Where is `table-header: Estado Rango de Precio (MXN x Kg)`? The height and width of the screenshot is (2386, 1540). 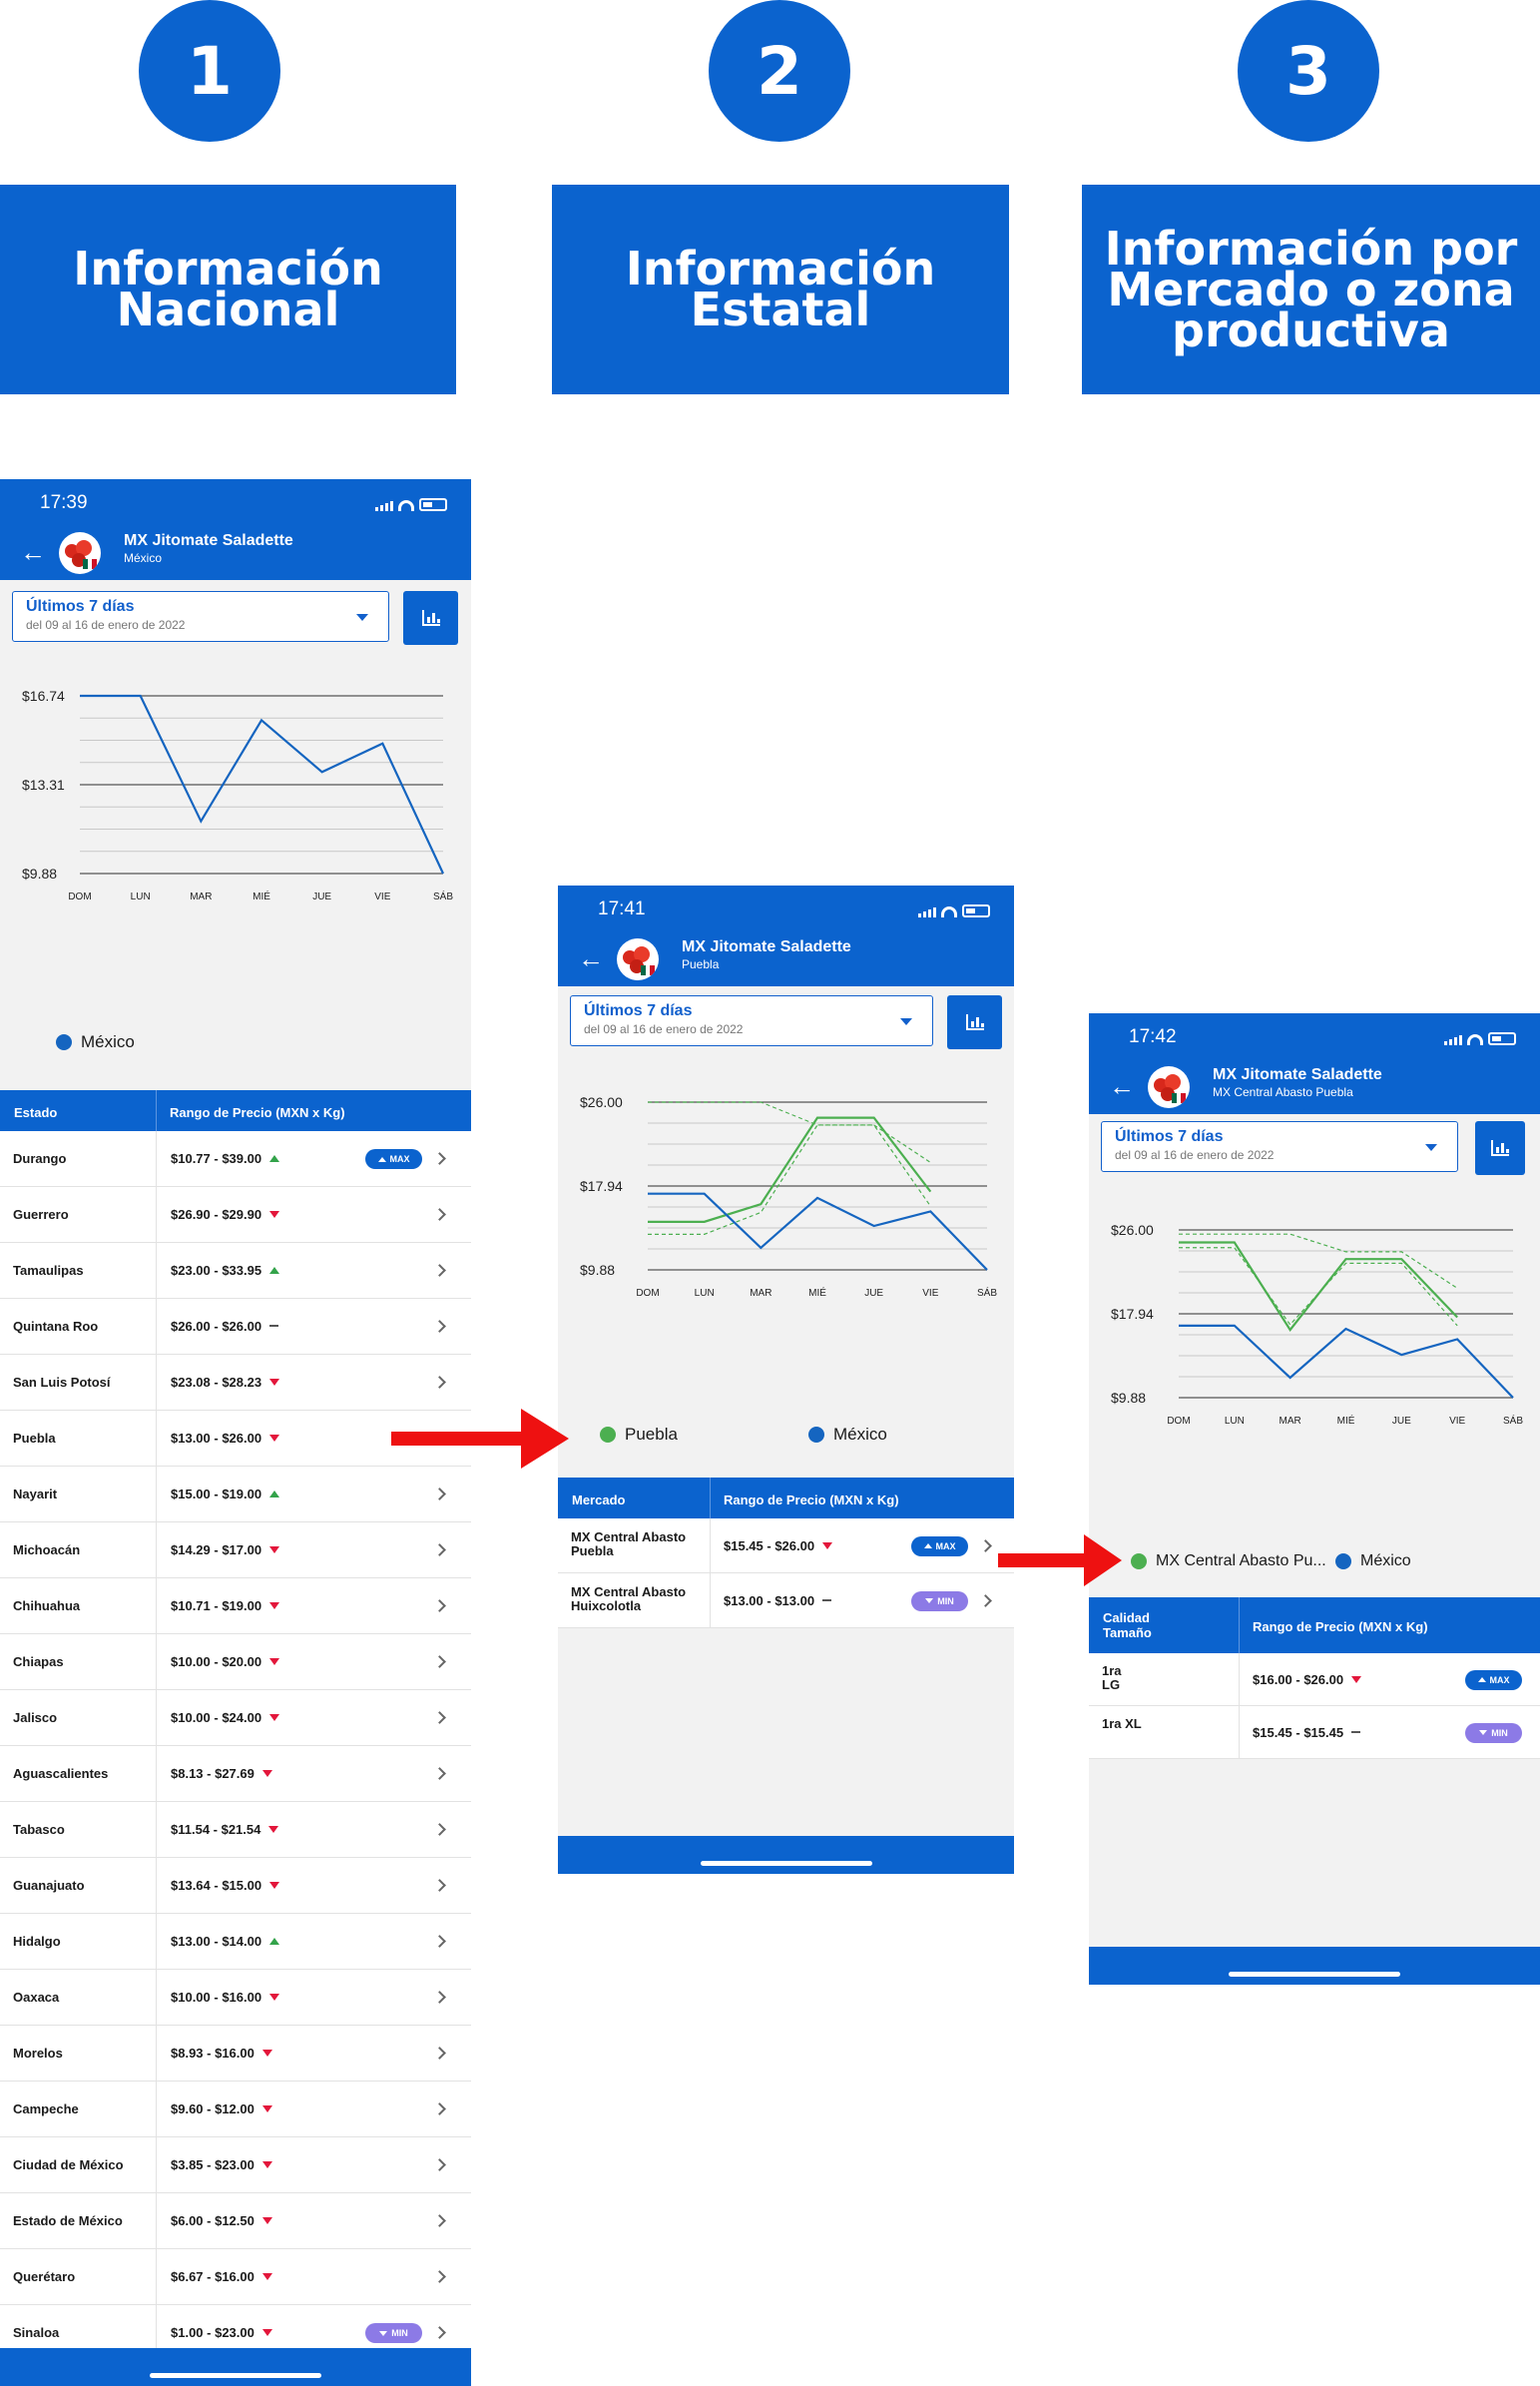 table-header: Estado Rango de Precio (MXN x Kg) is located at coordinates (235, 1110).